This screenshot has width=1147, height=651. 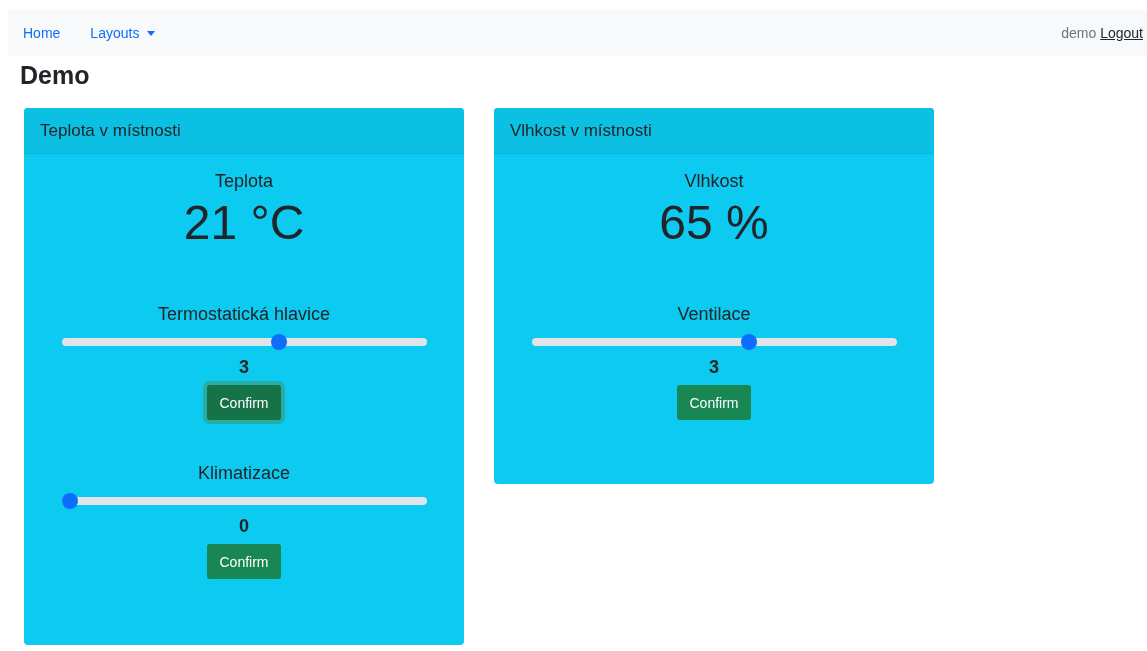 What do you see at coordinates (714, 131) in the screenshot?
I see `card-header: Vlhkost v místnosti` at bounding box center [714, 131].